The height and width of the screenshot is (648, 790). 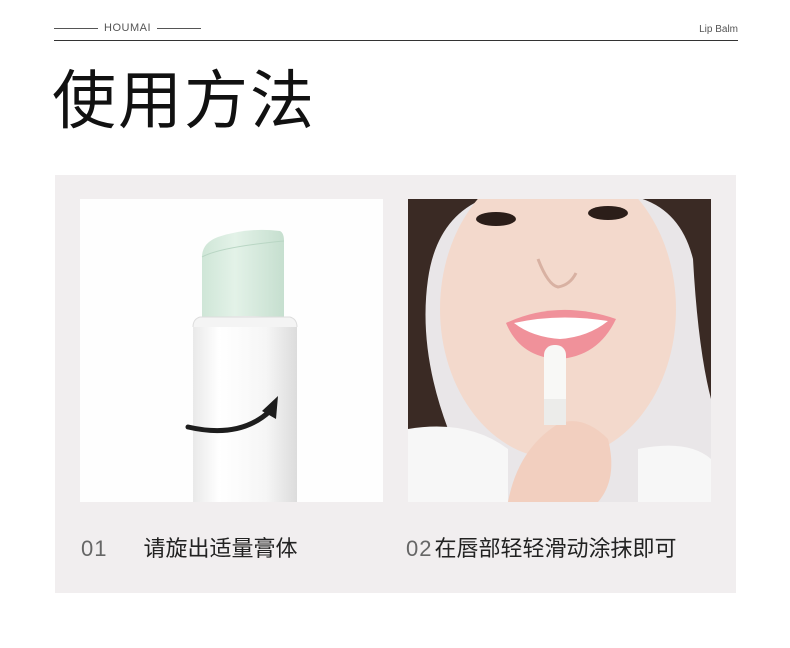 What do you see at coordinates (241, 365) in the screenshot?
I see `lip-balm-stick-illustration` at bounding box center [241, 365].